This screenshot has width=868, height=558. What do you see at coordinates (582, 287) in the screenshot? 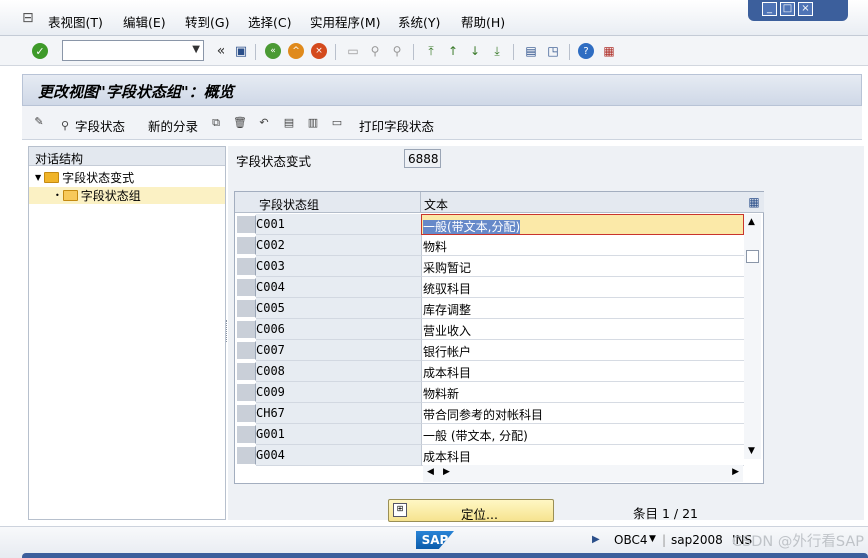
I see `cell-text-input: 统驭科目` at bounding box center [582, 287].